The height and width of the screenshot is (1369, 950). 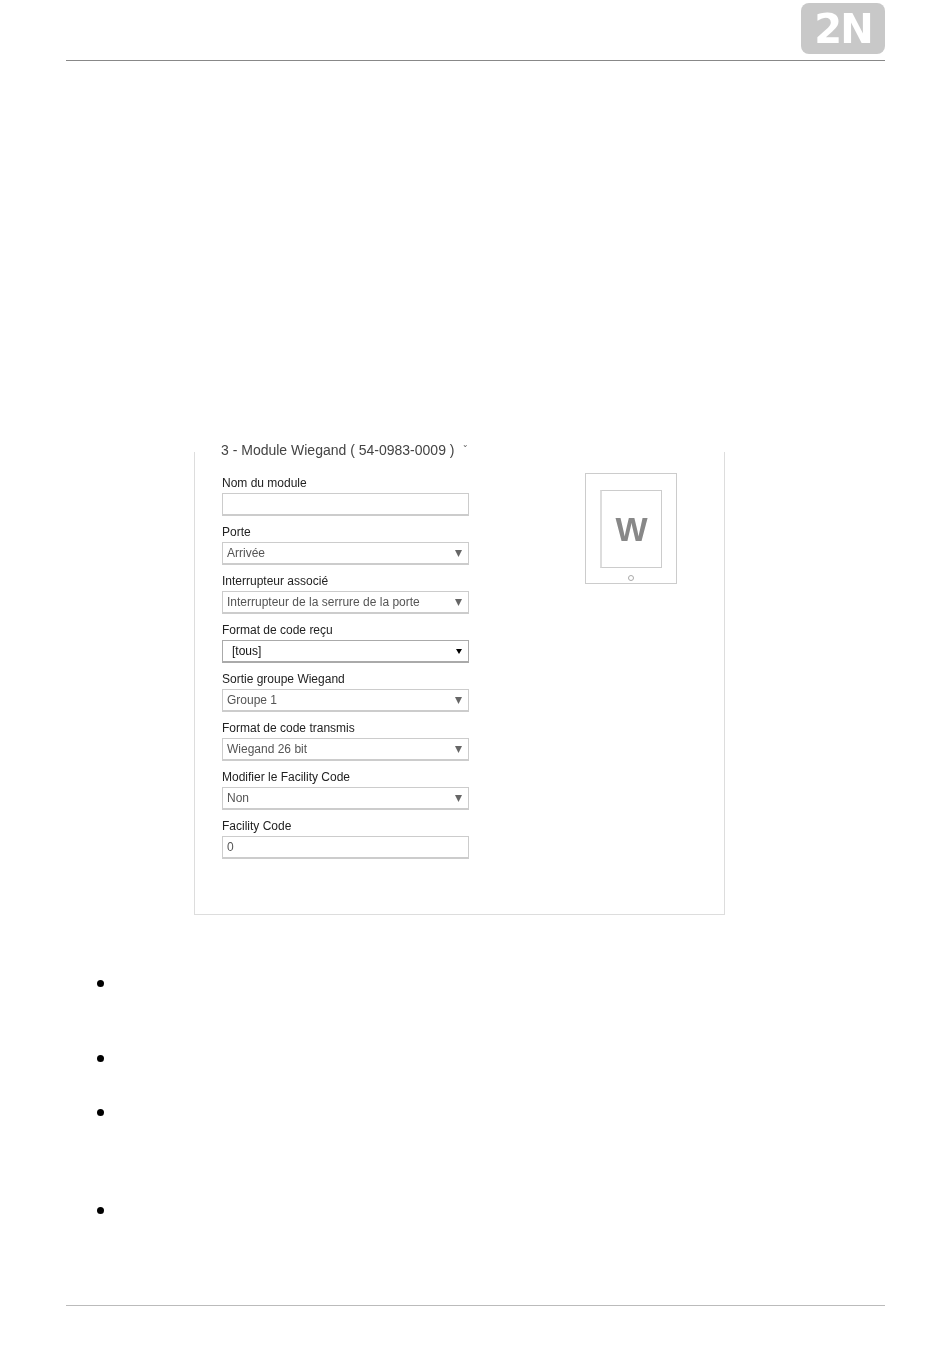 What do you see at coordinates (257, 826) in the screenshot?
I see `field-label: Facility Code` at bounding box center [257, 826].